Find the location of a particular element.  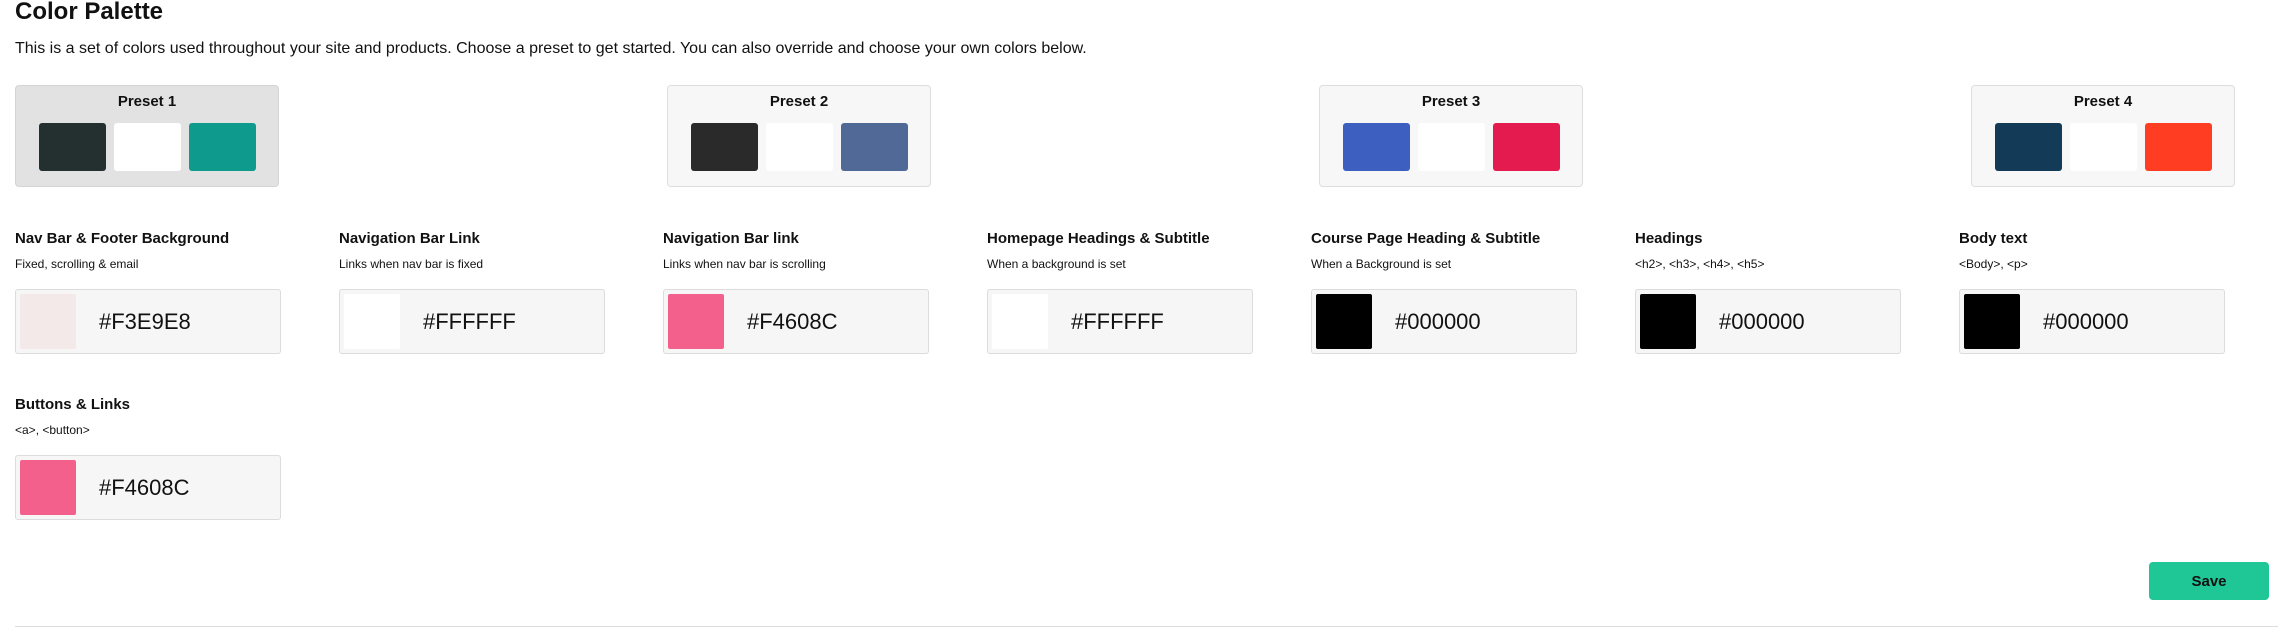

preset-card-1: Preset 1 is located at coordinates (147, 136).